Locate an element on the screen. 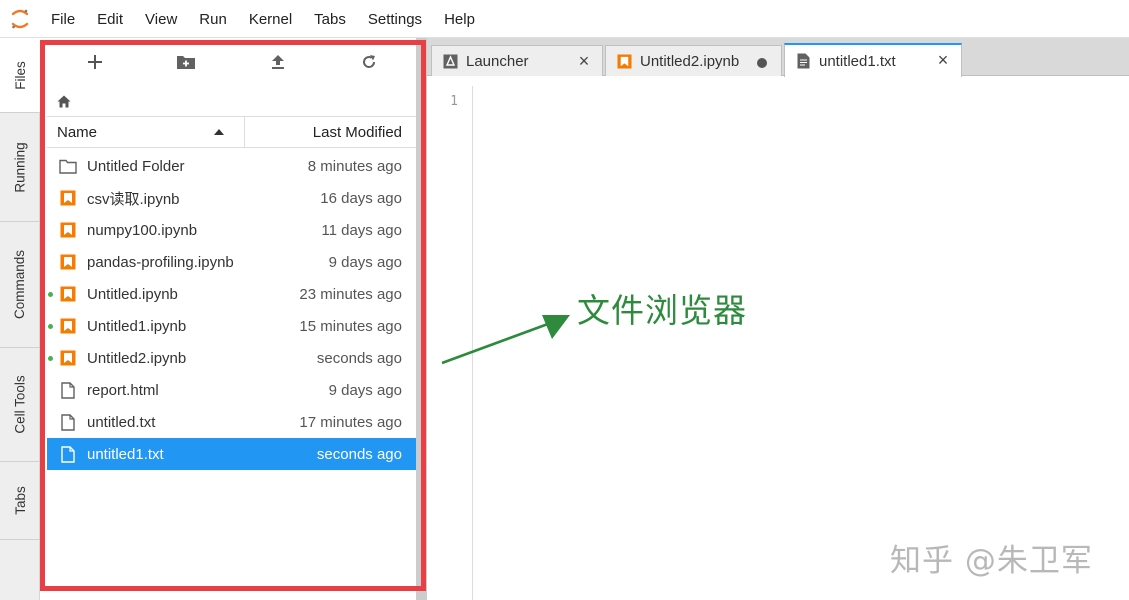 This screenshot has height=600, width=1129. tab-commands-label: Commands is located at coordinates (20, 284).